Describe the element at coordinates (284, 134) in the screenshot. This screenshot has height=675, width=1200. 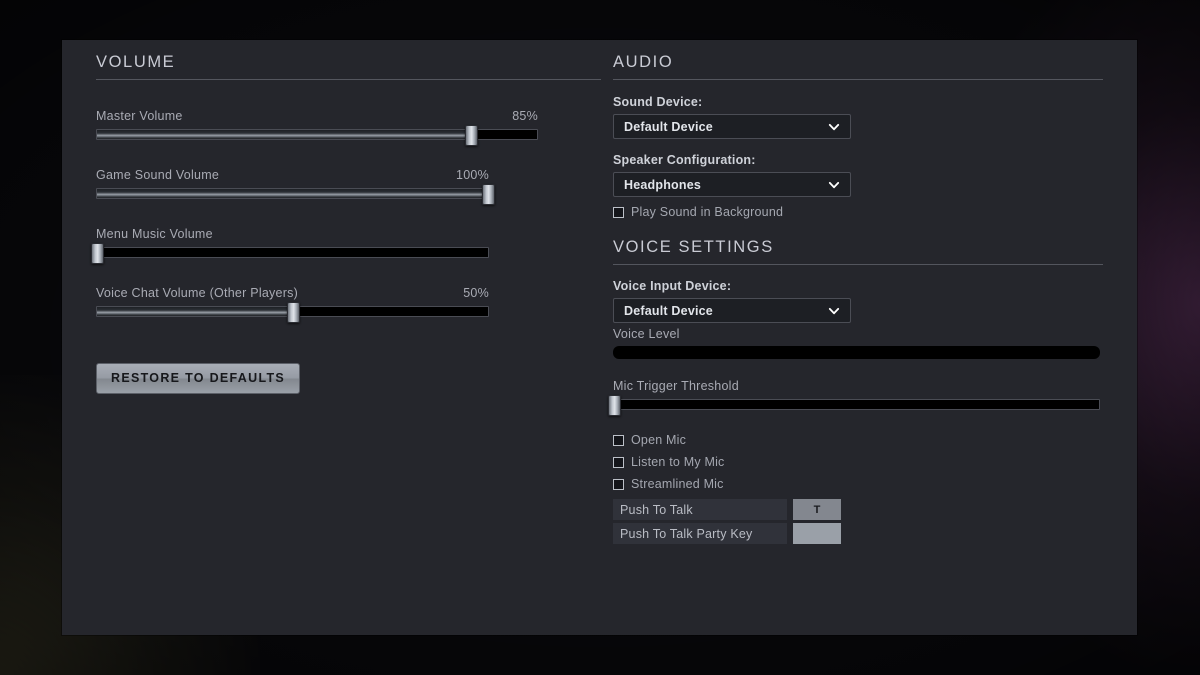
I see `slider-master-volume-fill` at that location.